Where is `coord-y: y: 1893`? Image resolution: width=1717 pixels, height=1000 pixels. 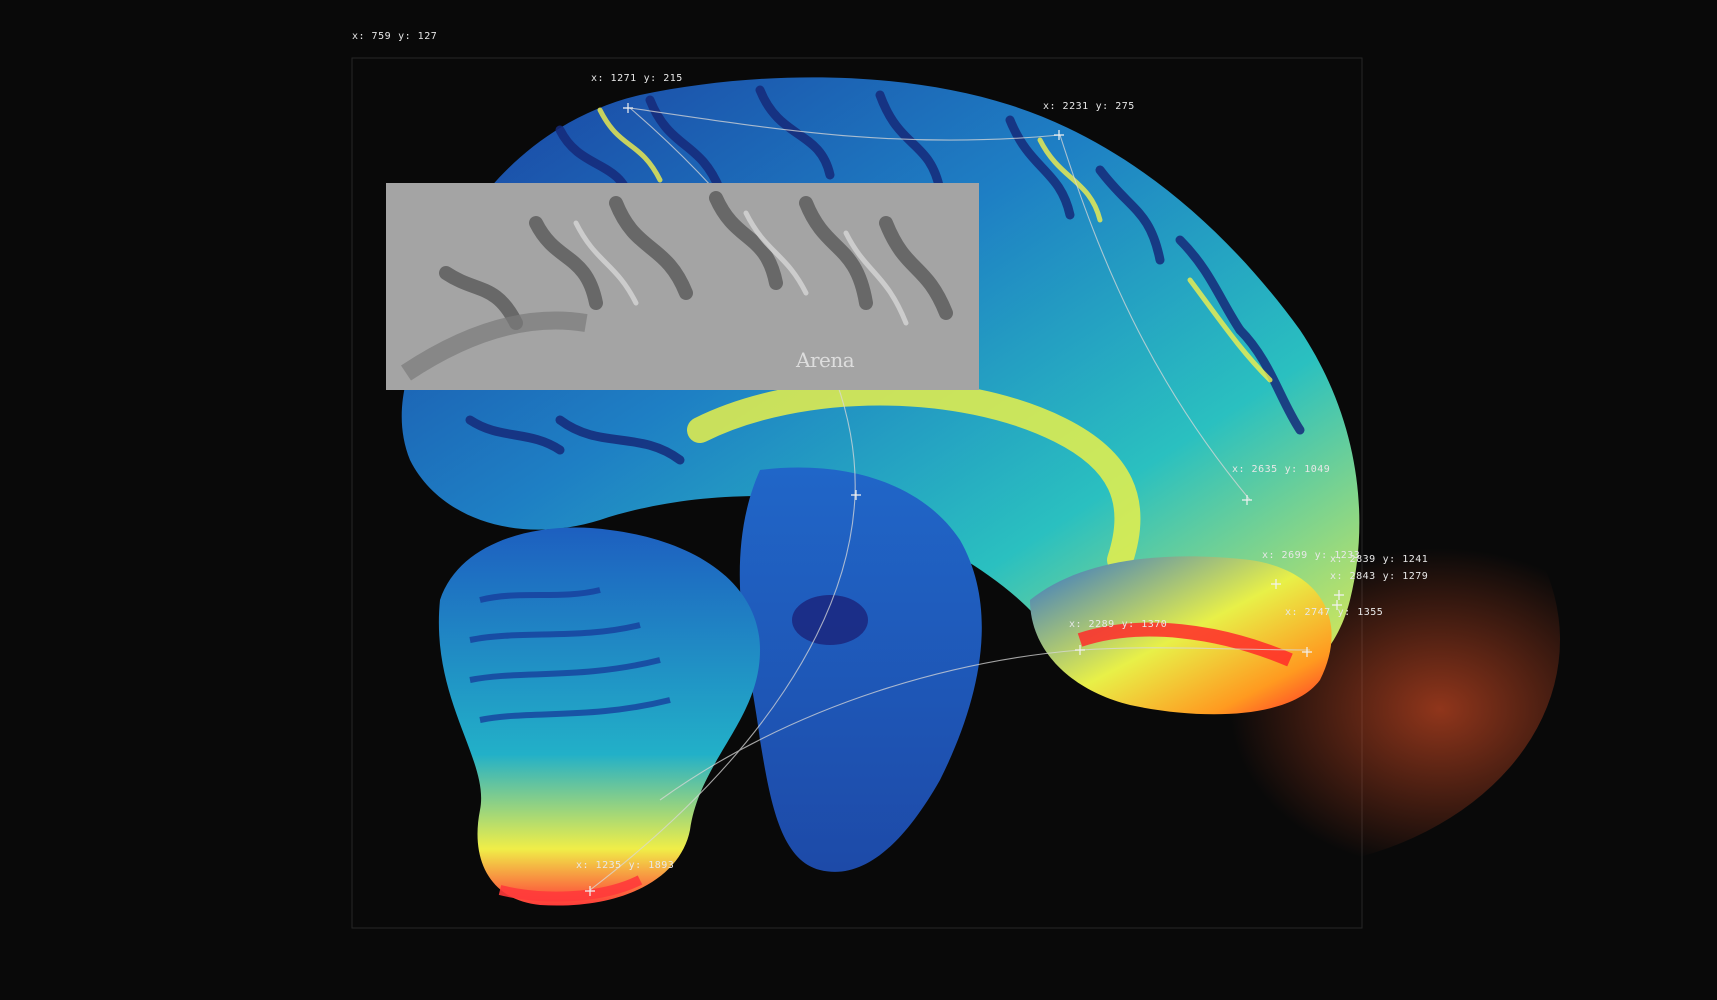 coord-y: y: 1893 is located at coordinates (651, 865).